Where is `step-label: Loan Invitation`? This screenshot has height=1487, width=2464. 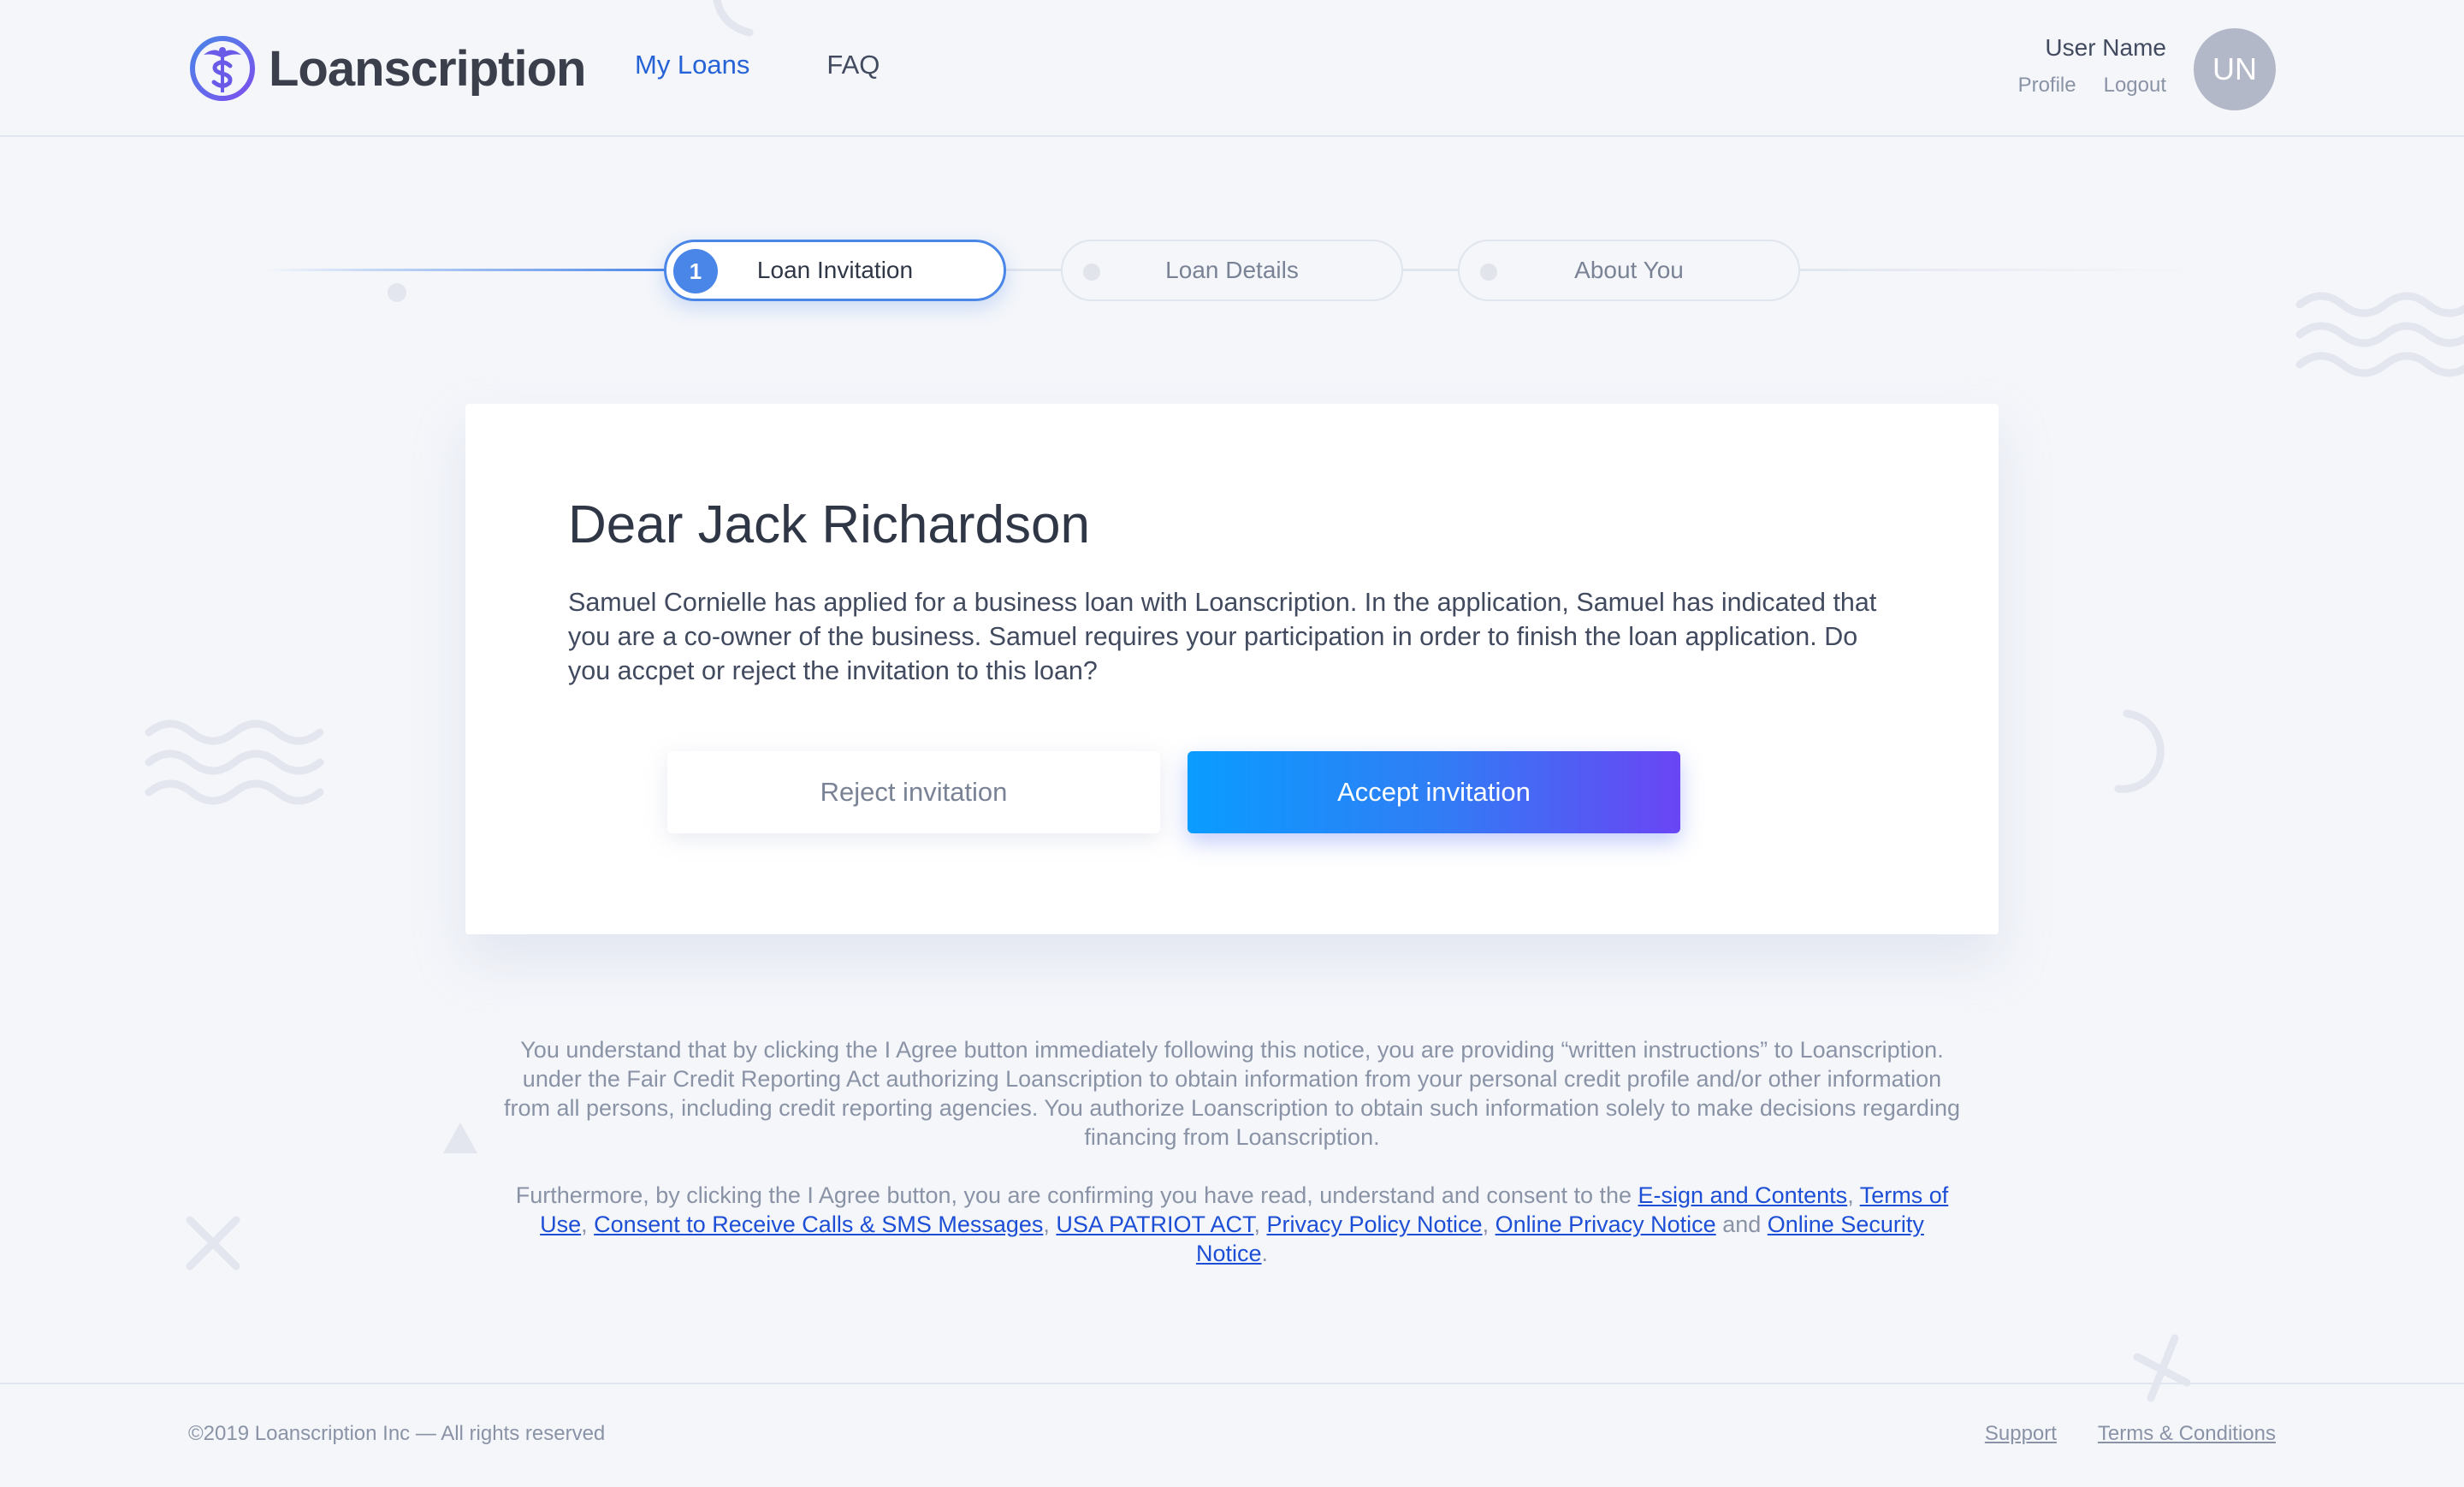
step-label: Loan Invitation is located at coordinates (835, 270).